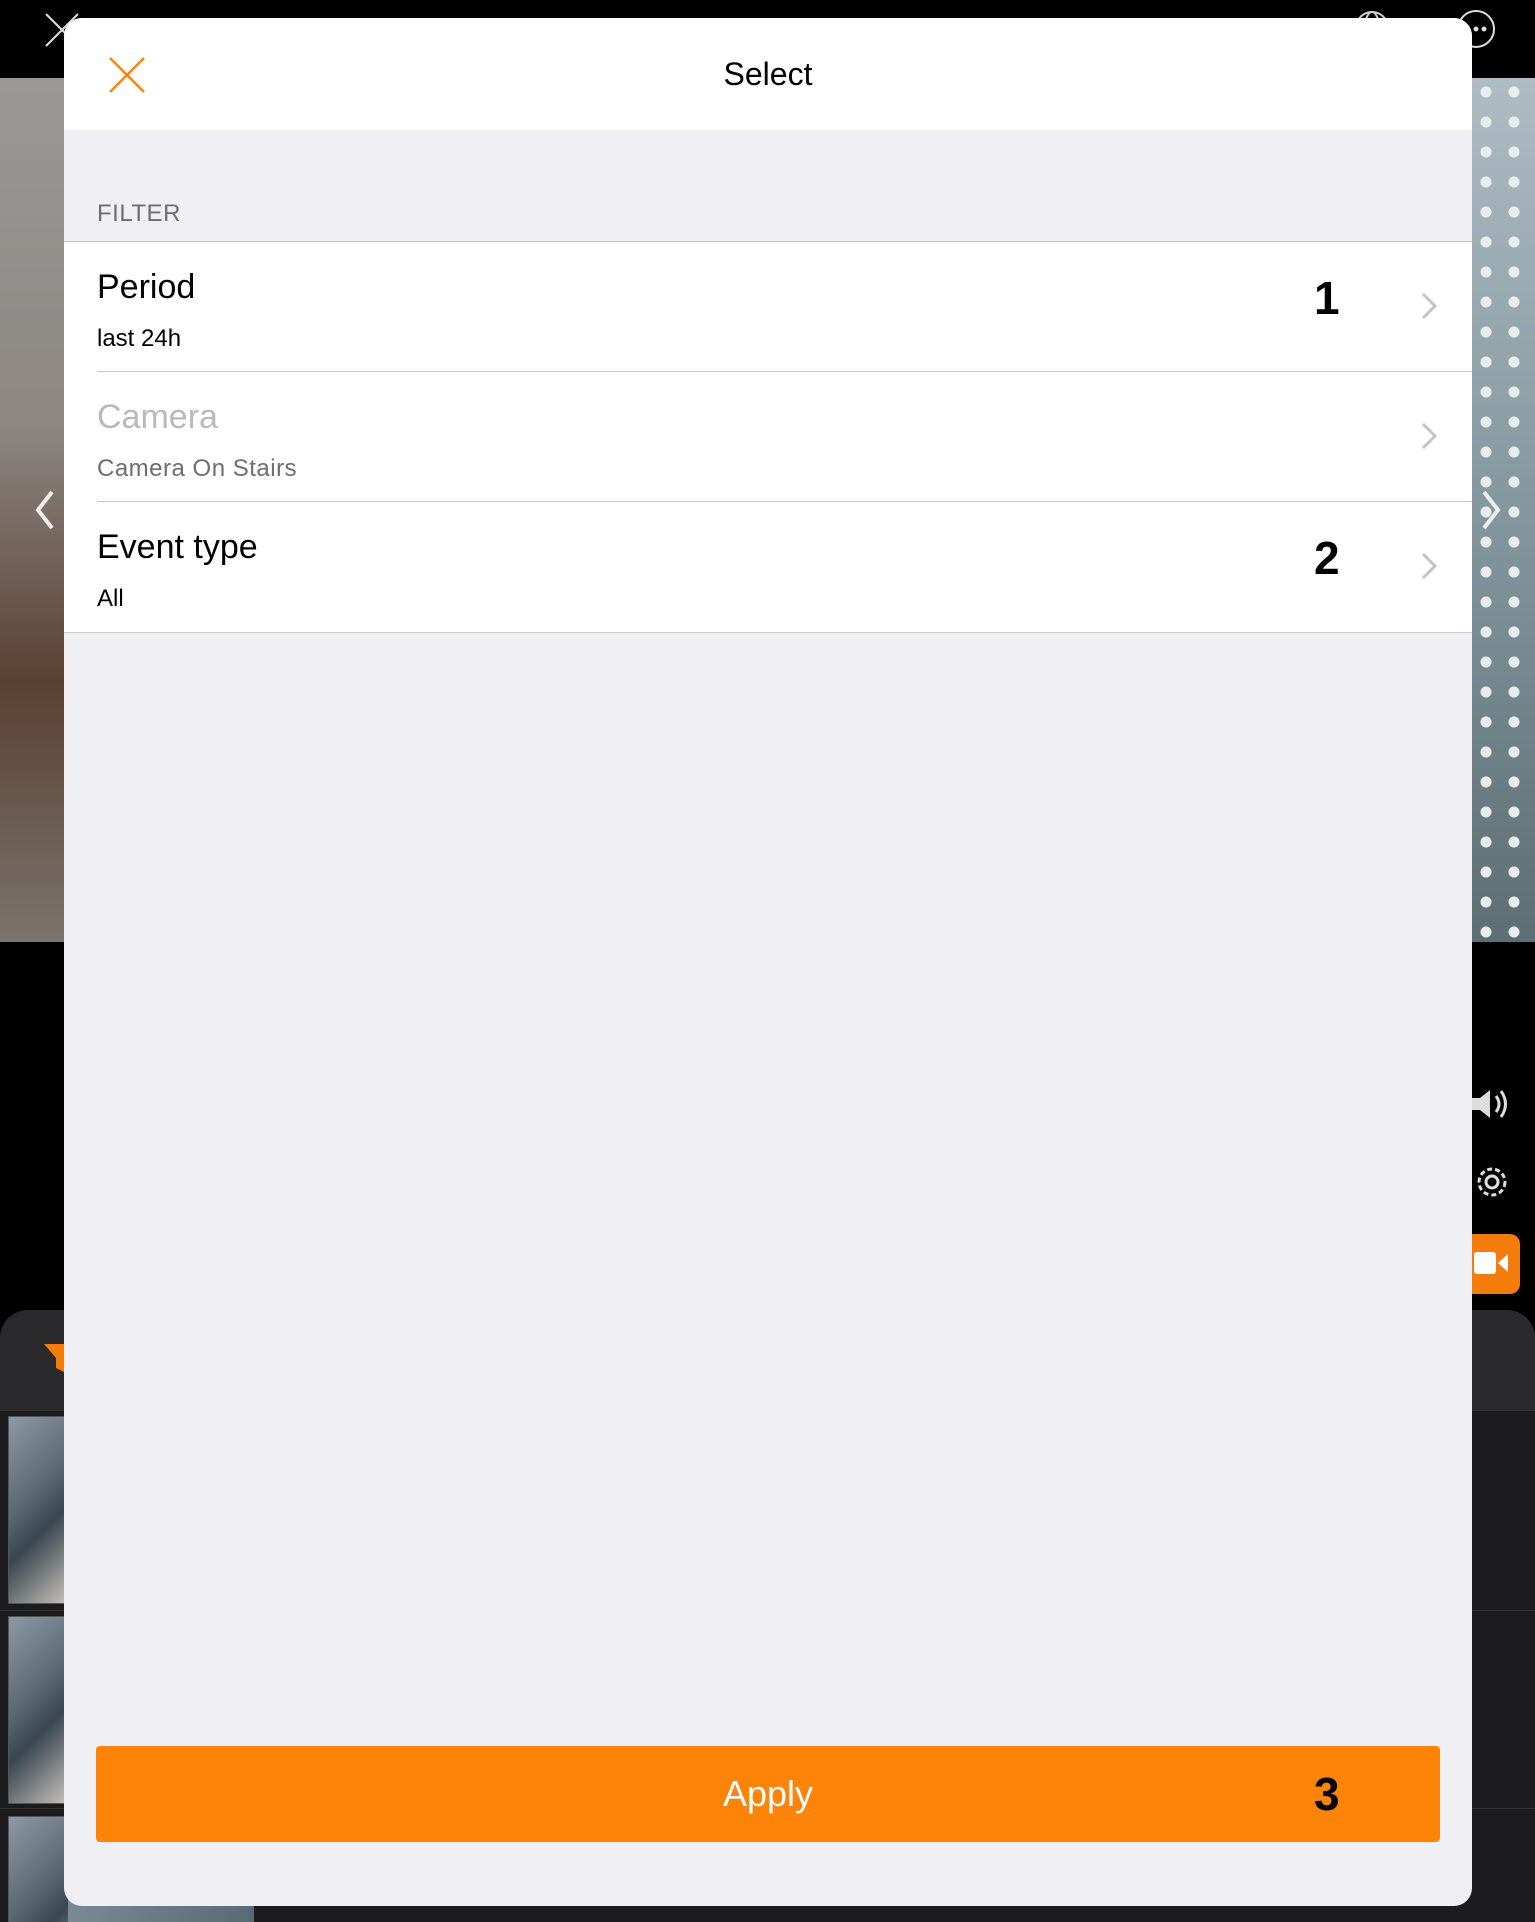 This screenshot has width=1535, height=1922. I want to click on filter-row-camera: Camera Camera On Stairs, so click(768, 437).